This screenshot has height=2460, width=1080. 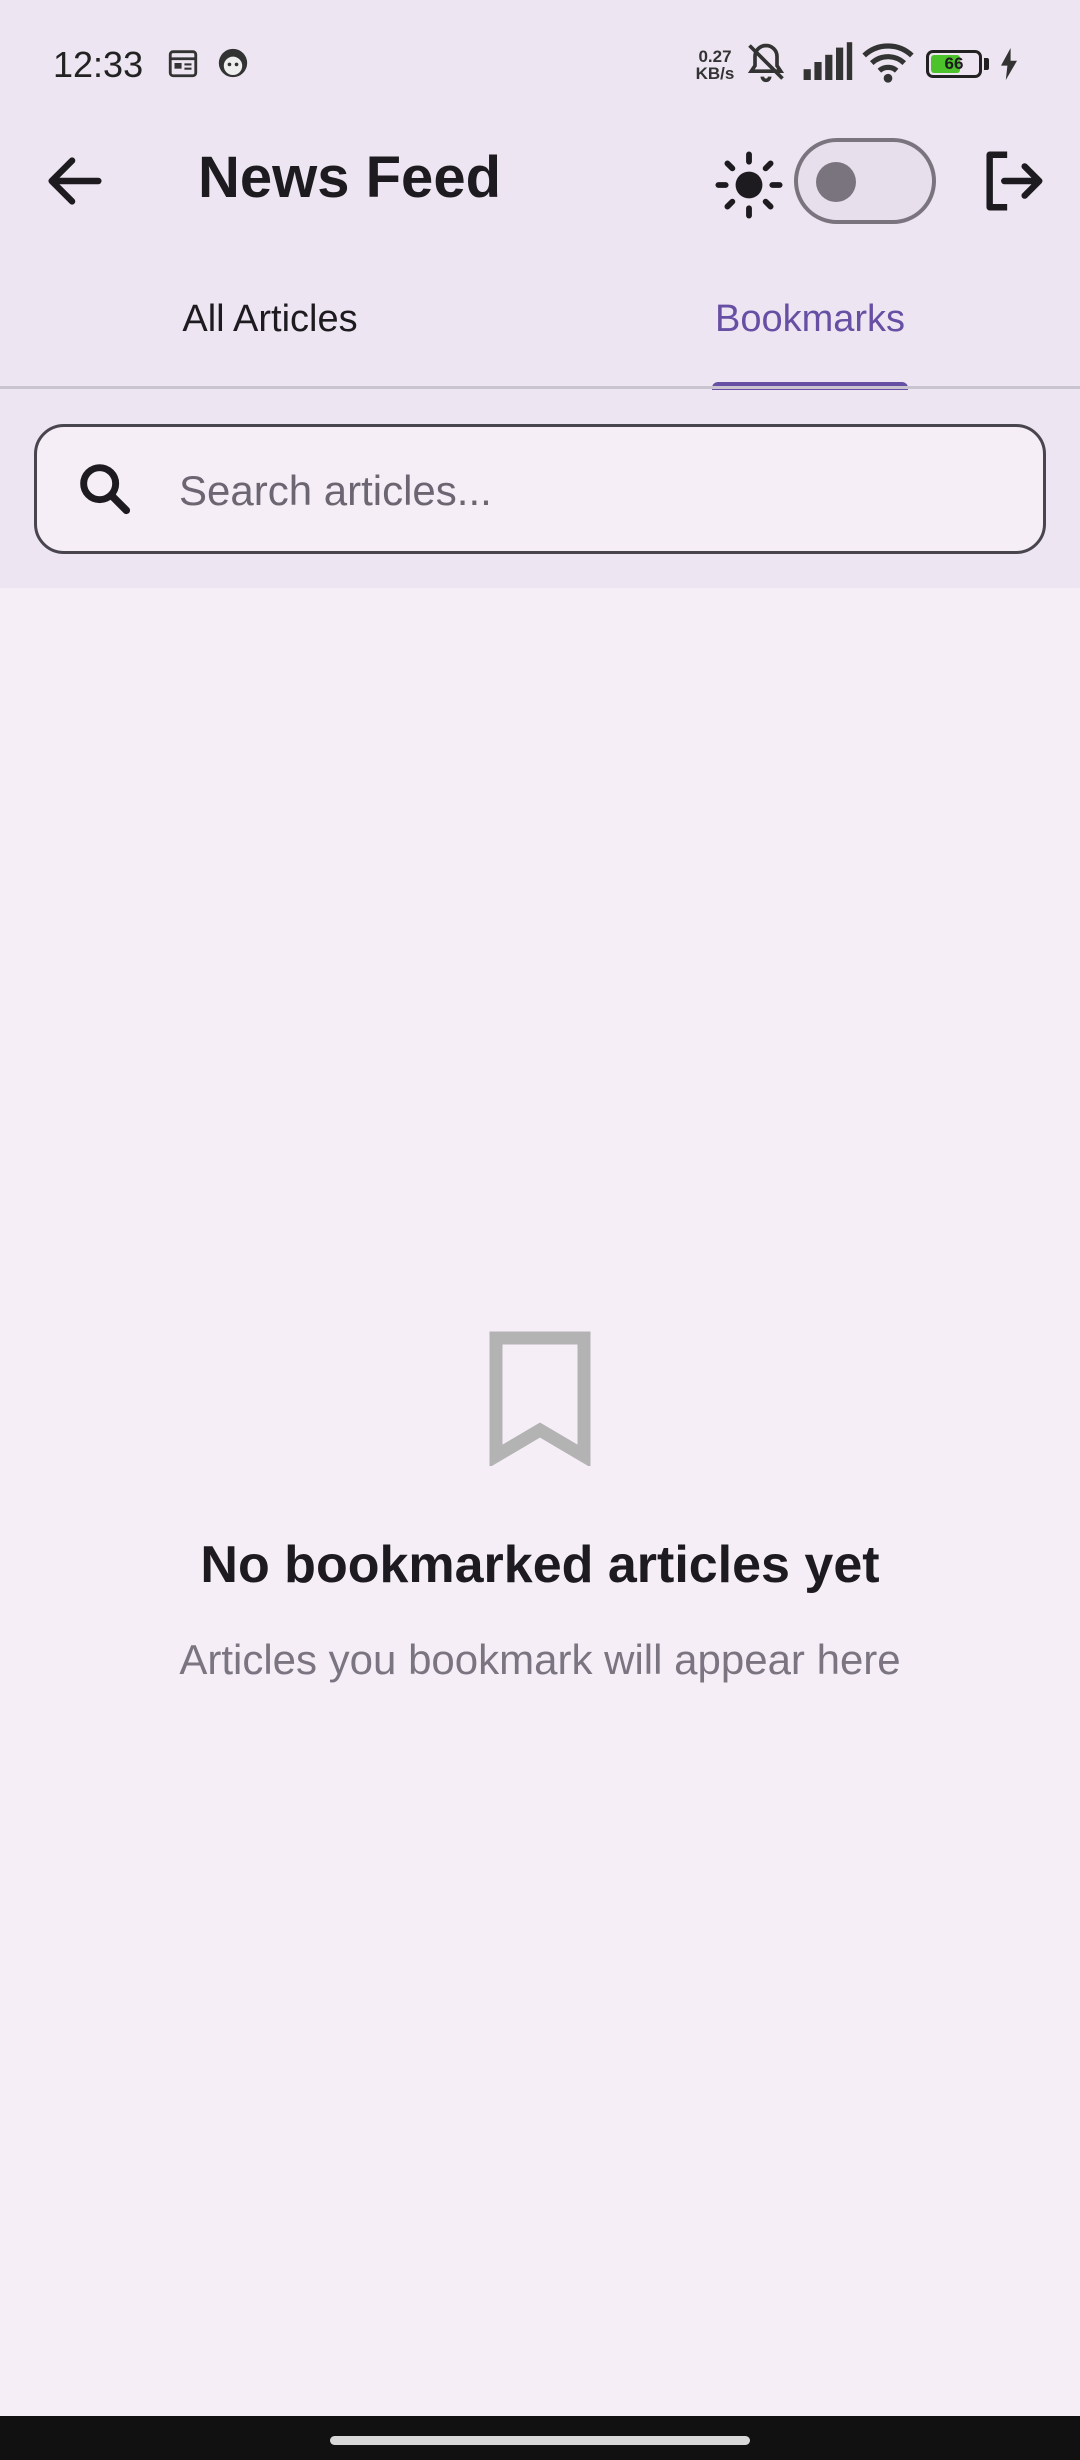 I want to click on charging-icon, so click(x=1009, y=64).